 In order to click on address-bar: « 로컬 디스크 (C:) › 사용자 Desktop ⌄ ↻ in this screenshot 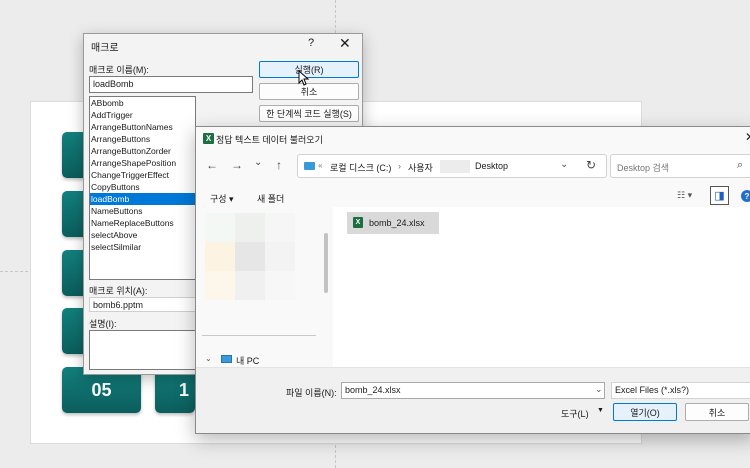, I will do `click(452, 166)`.